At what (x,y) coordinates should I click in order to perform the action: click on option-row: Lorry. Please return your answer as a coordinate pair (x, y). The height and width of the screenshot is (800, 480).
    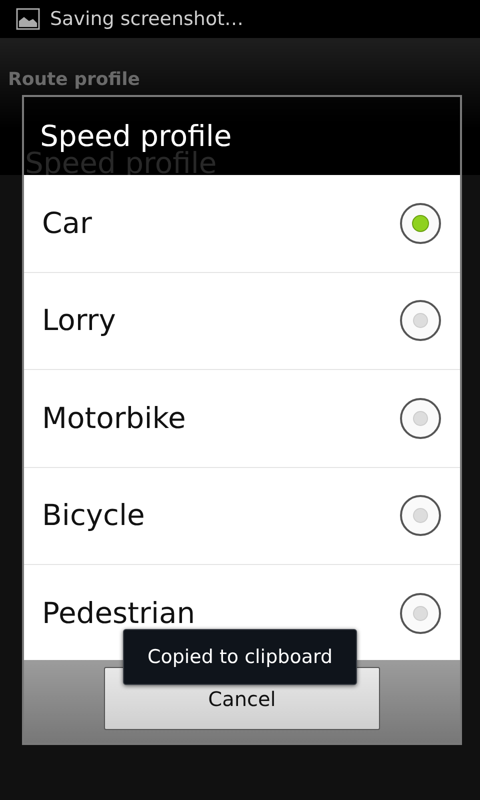
    Looking at the image, I should click on (242, 321).